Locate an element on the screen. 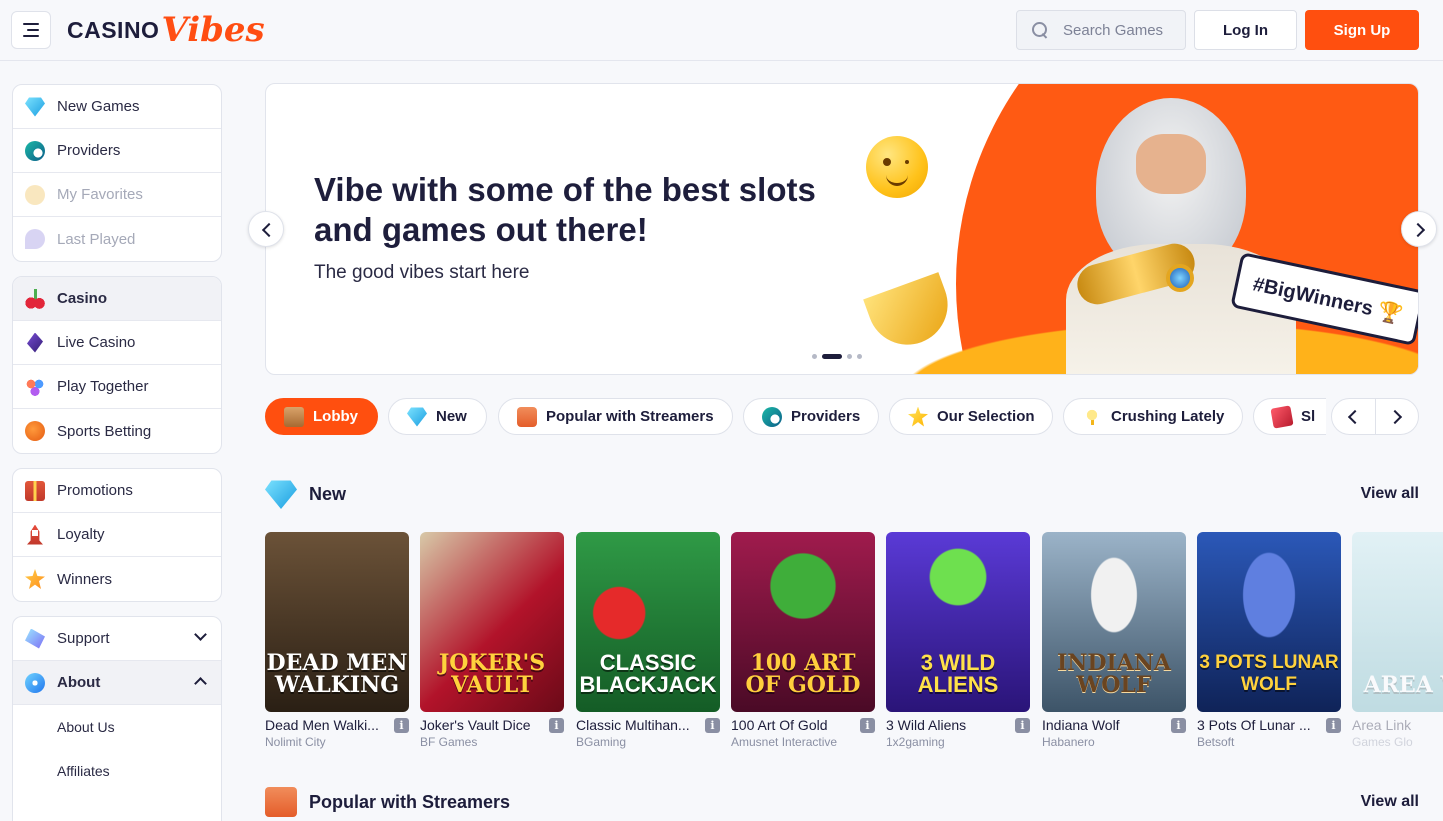 This screenshot has height=821, width=1443. tab-slots: Sl is located at coordinates (1289, 416).